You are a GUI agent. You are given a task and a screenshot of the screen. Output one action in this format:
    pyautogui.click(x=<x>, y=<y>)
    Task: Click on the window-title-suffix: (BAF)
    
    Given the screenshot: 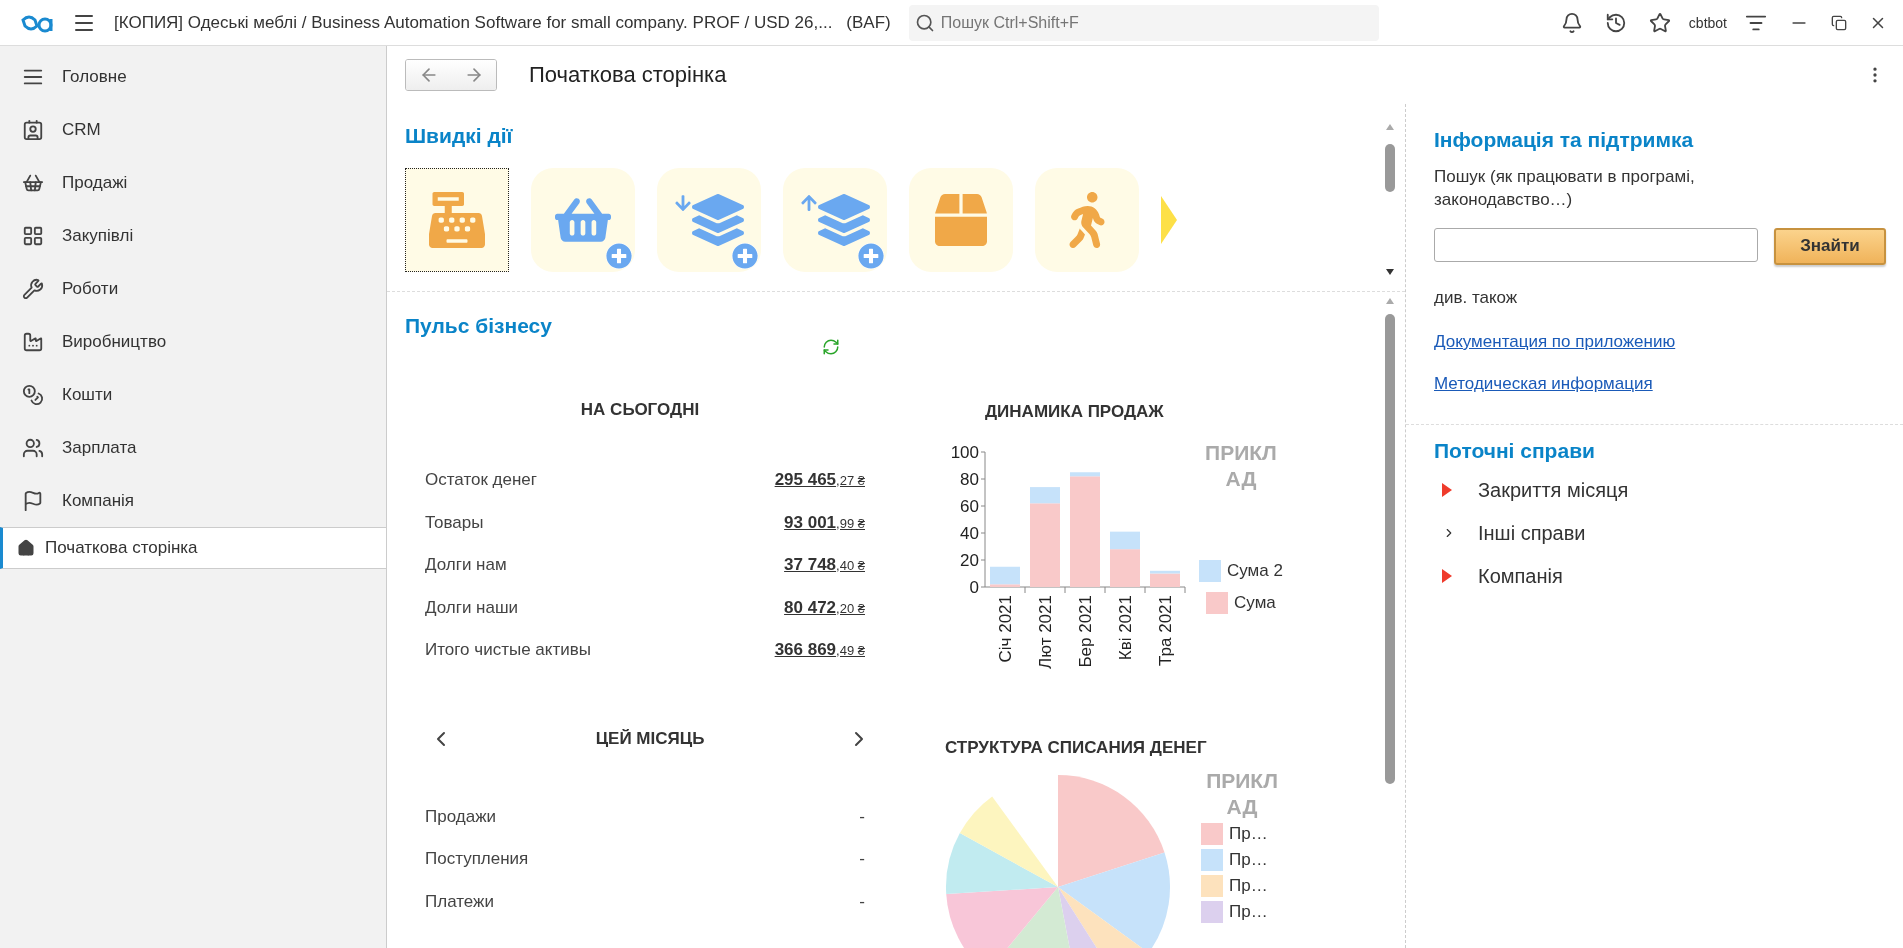 What is the action you would take?
    pyautogui.click(x=868, y=22)
    